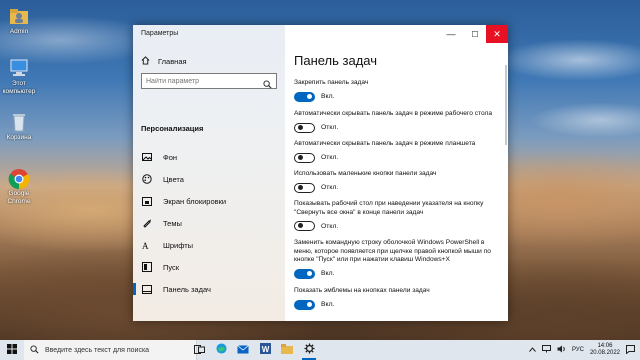  I want to click on svg-text: W, so click(265, 349).